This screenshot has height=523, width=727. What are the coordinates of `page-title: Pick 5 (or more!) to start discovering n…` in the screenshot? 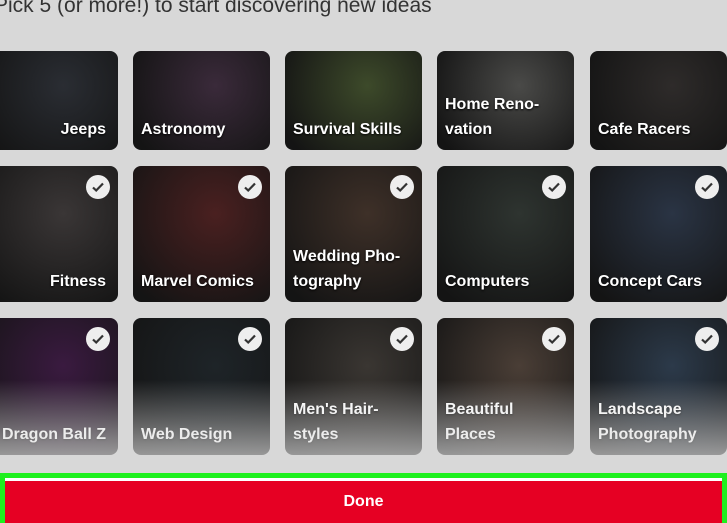 It's located at (216, 8).